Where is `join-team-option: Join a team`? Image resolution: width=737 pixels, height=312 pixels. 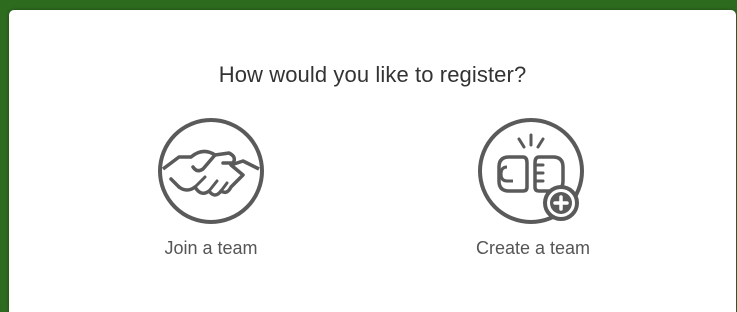
join-team-option: Join a team is located at coordinates (211, 188).